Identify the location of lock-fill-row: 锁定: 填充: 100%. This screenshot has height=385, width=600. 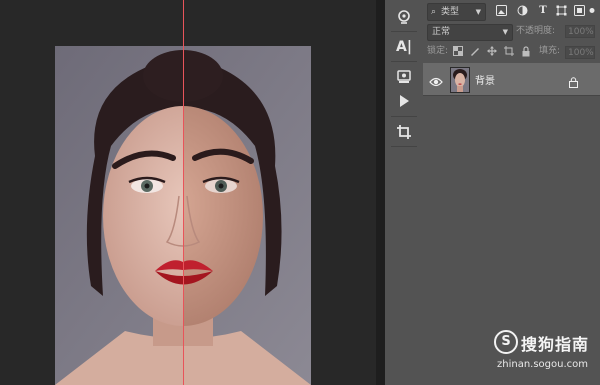
(512, 52).